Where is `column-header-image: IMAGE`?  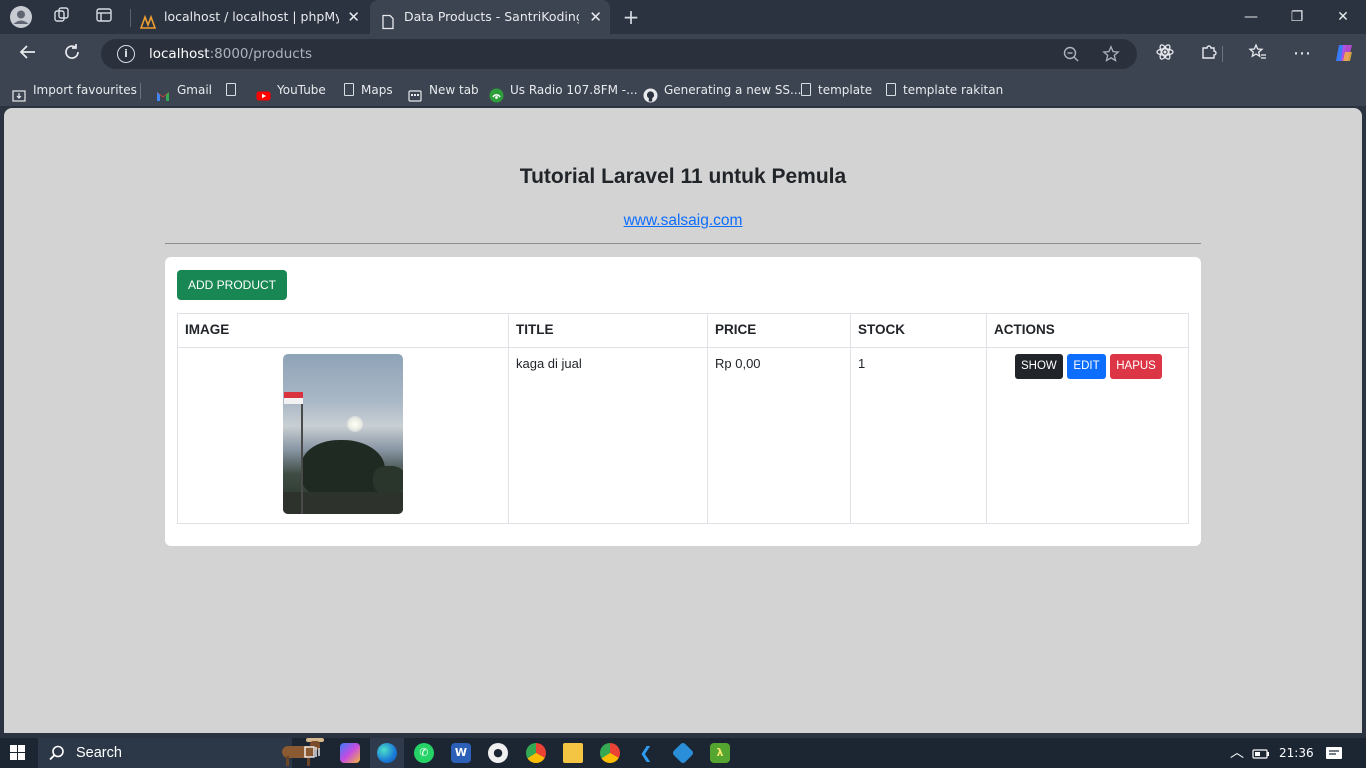 column-header-image: IMAGE is located at coordinates (343, 330).